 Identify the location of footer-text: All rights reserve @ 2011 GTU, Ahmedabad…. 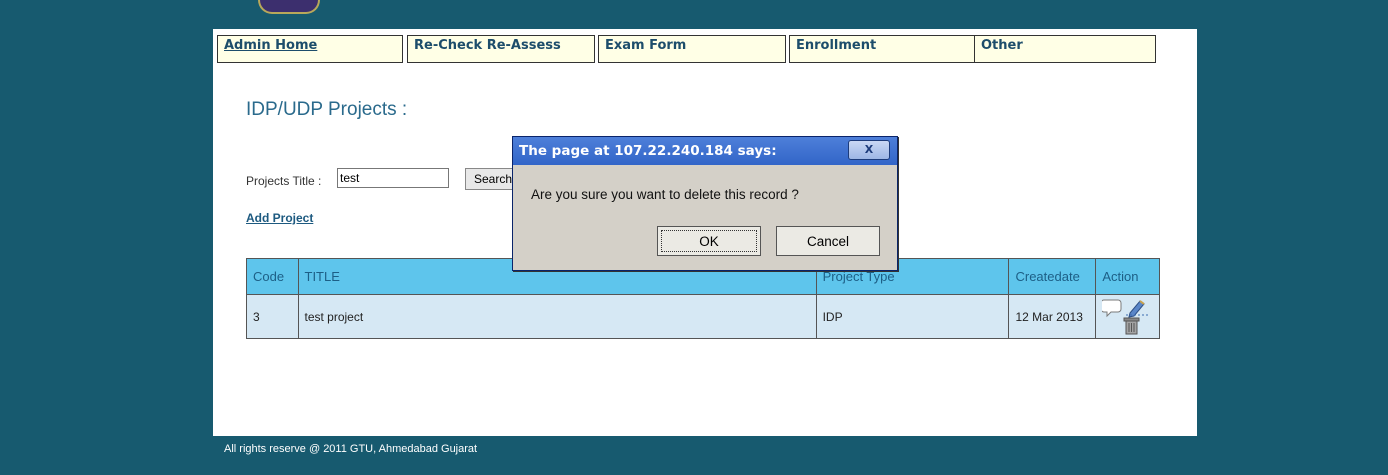
(351, 449).